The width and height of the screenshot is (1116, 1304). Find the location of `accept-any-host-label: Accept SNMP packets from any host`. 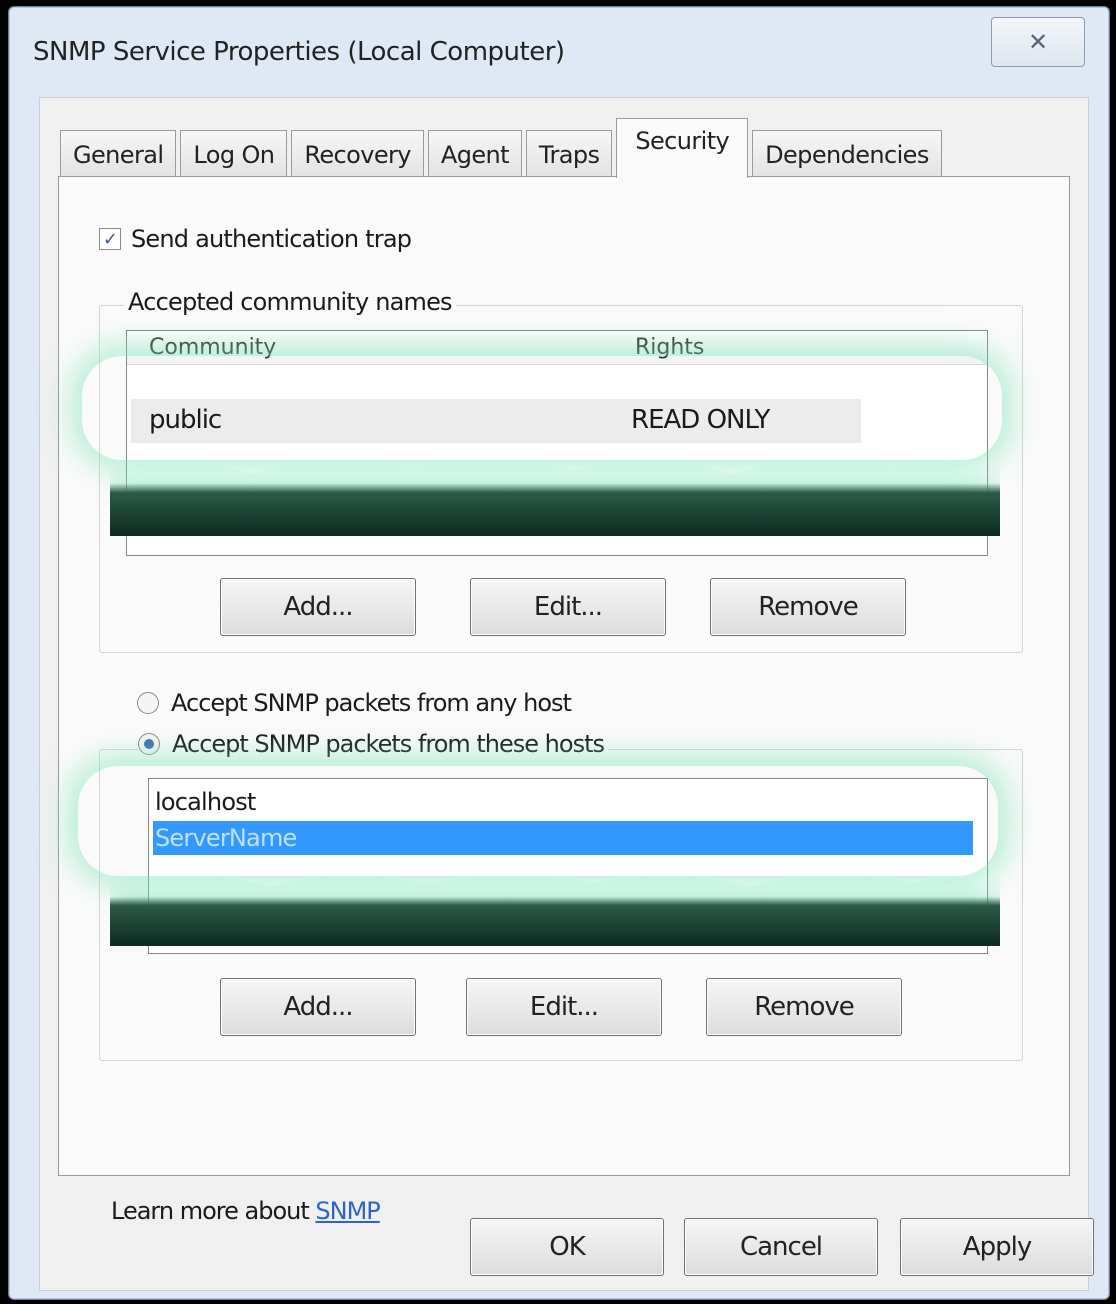

accept-any-host-label: Accept SNMP packets from any host is located at coordinates (371, 703).